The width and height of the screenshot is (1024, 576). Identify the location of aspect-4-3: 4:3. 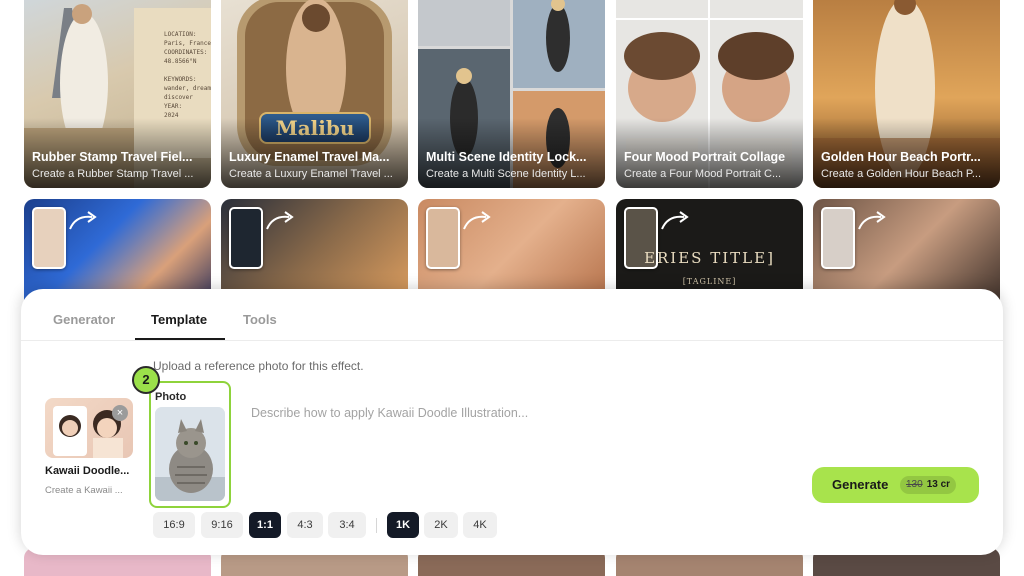
(305, 525).